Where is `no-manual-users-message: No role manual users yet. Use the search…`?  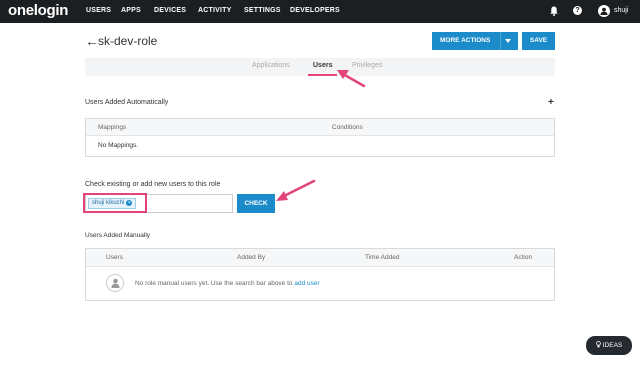 no-manual-users-message: No role manual users yet. Use the search… is located at coordinates (214, 283).